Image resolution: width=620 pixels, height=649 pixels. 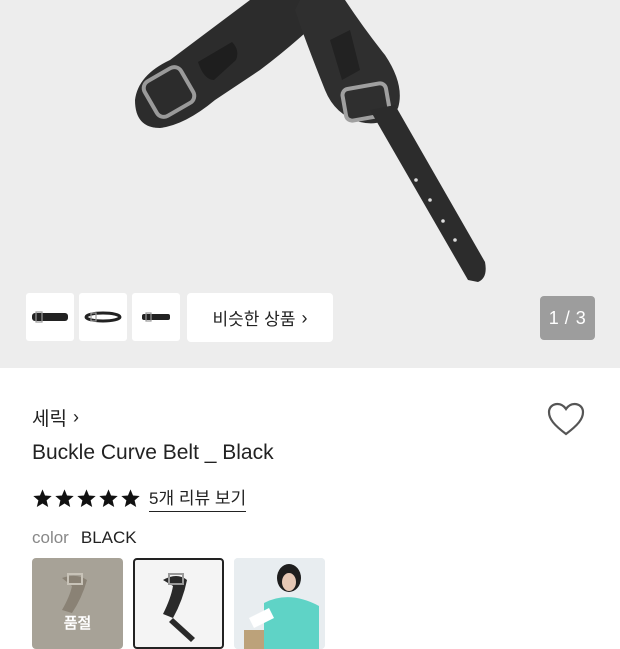 What do you see at coordinates (108, 537) in the screenshot?
I see `color-value: BLACK` at bounding box center [108, 537].